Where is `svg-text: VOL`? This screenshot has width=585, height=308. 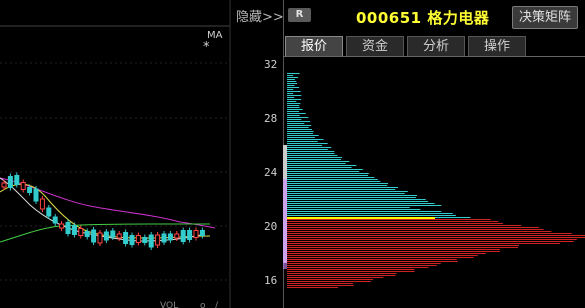
svg-text: VOL is located at coordinates (169, 304).